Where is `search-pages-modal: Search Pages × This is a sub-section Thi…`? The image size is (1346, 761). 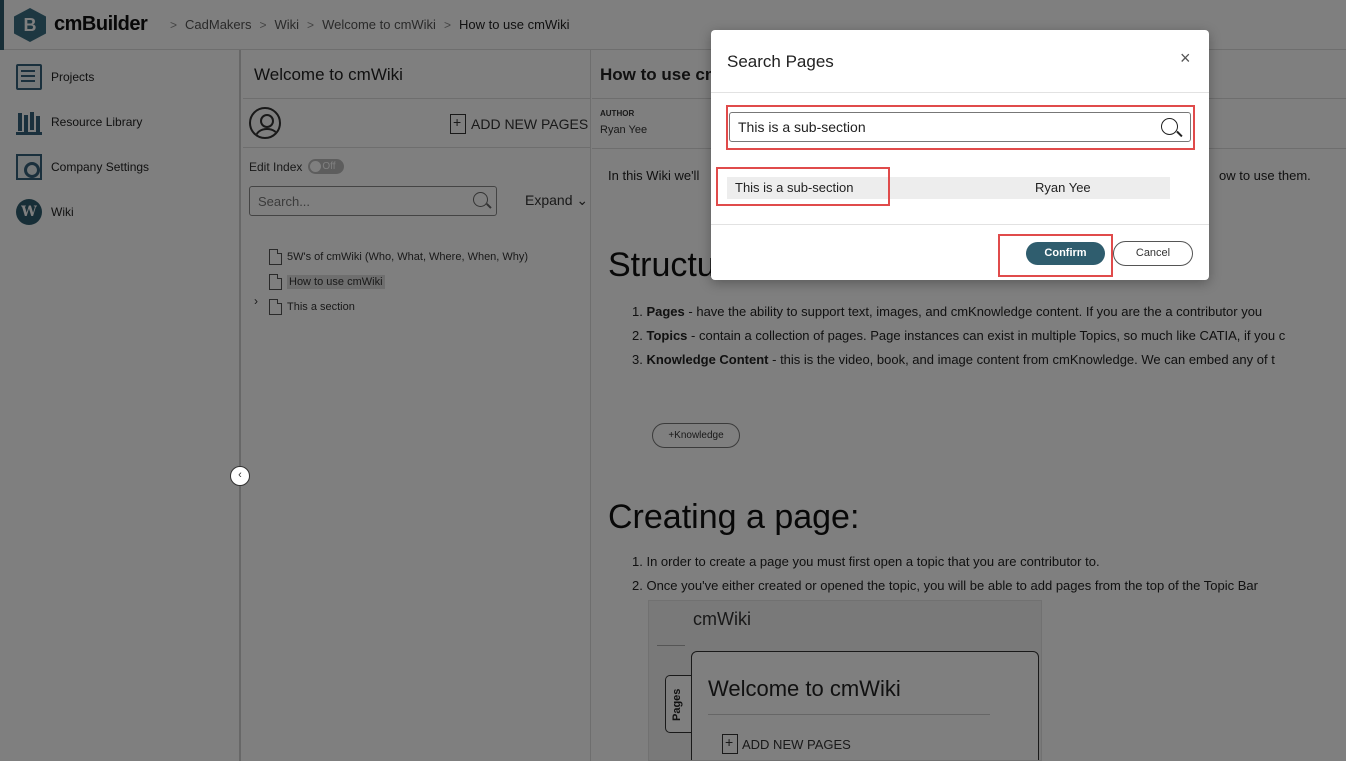 search-pages-modal: Search Pages × This is a sub-section Thi… is located at coordinates (960, 155).